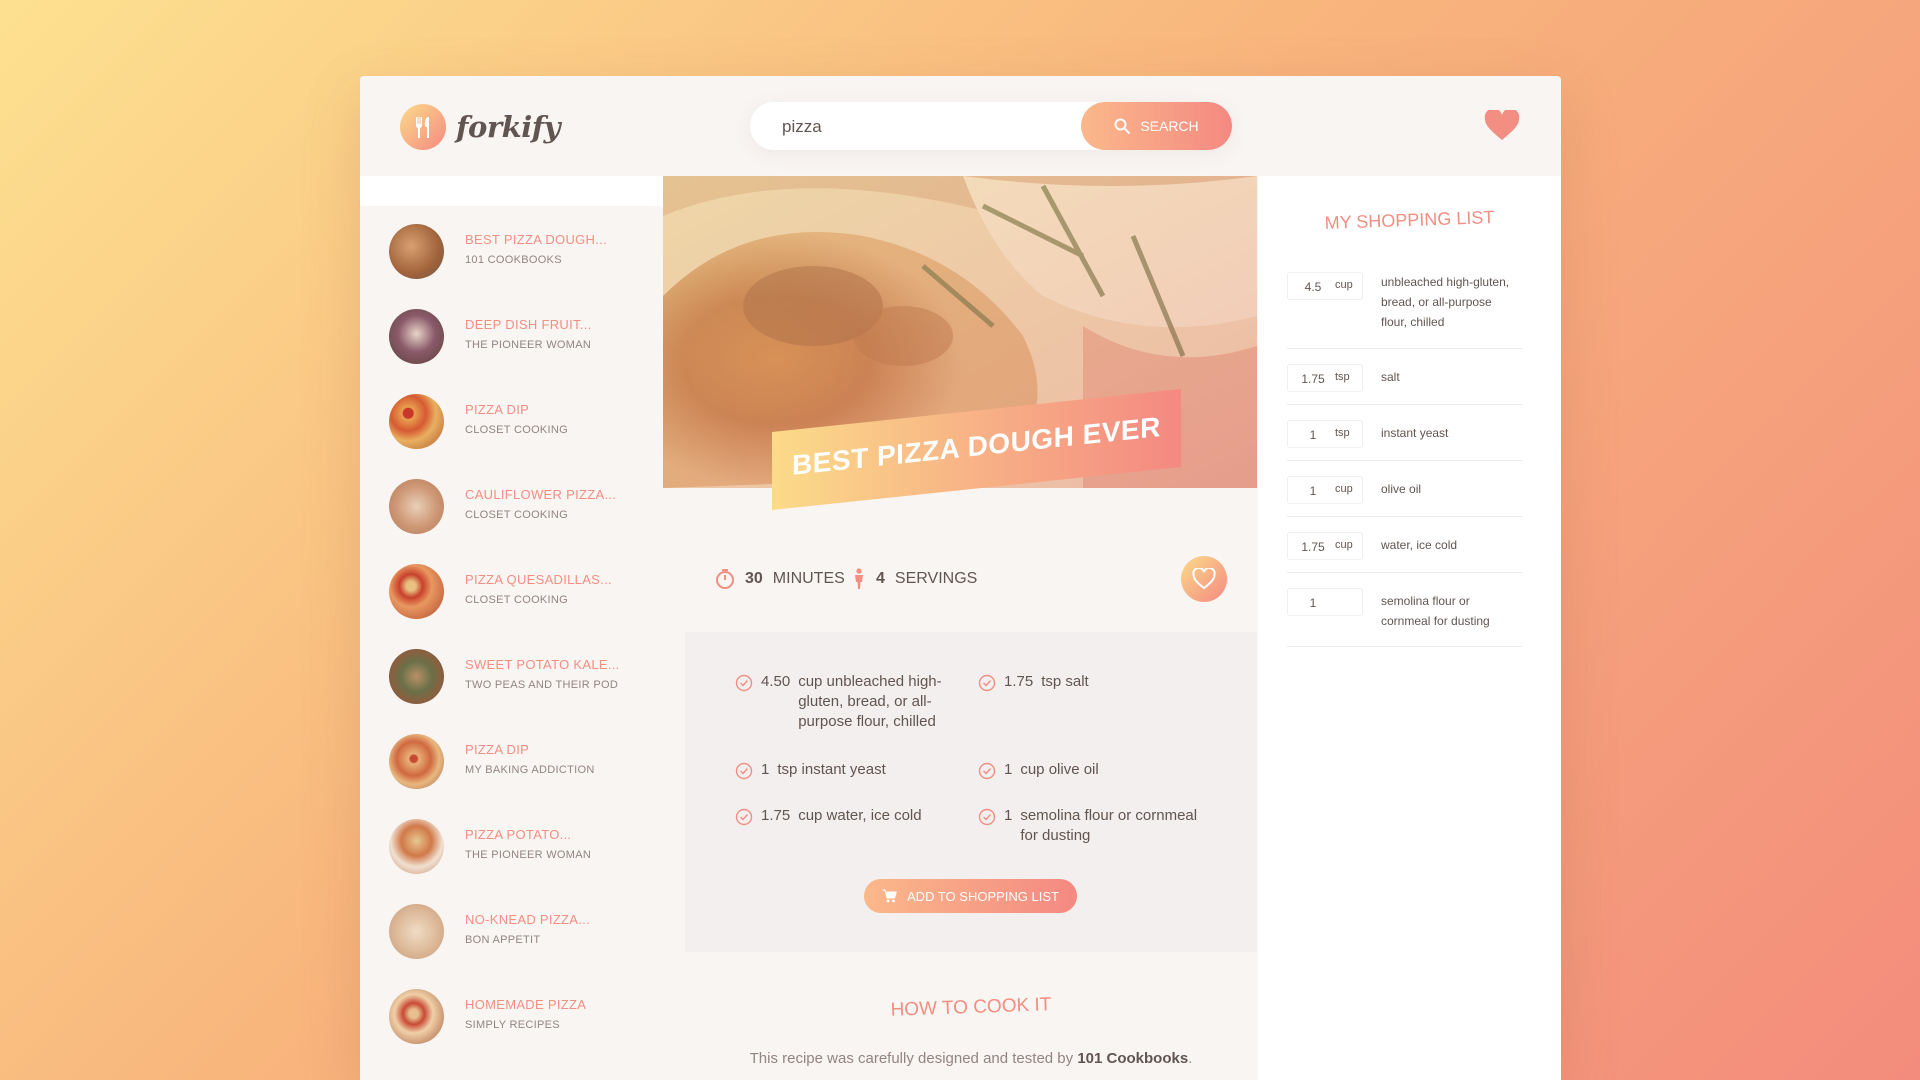  What do you see at coordinates (517, 1013) in the screenshot?
I see `result-item: HOMEMADE PIZZA SIMPLY RECIPES` at bounding box center [517, 1013].